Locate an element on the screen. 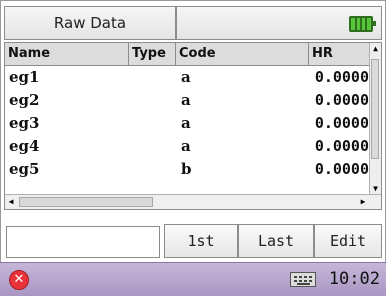  table-row: eg2 a 0.0000 is located at coordinates (188, 100).